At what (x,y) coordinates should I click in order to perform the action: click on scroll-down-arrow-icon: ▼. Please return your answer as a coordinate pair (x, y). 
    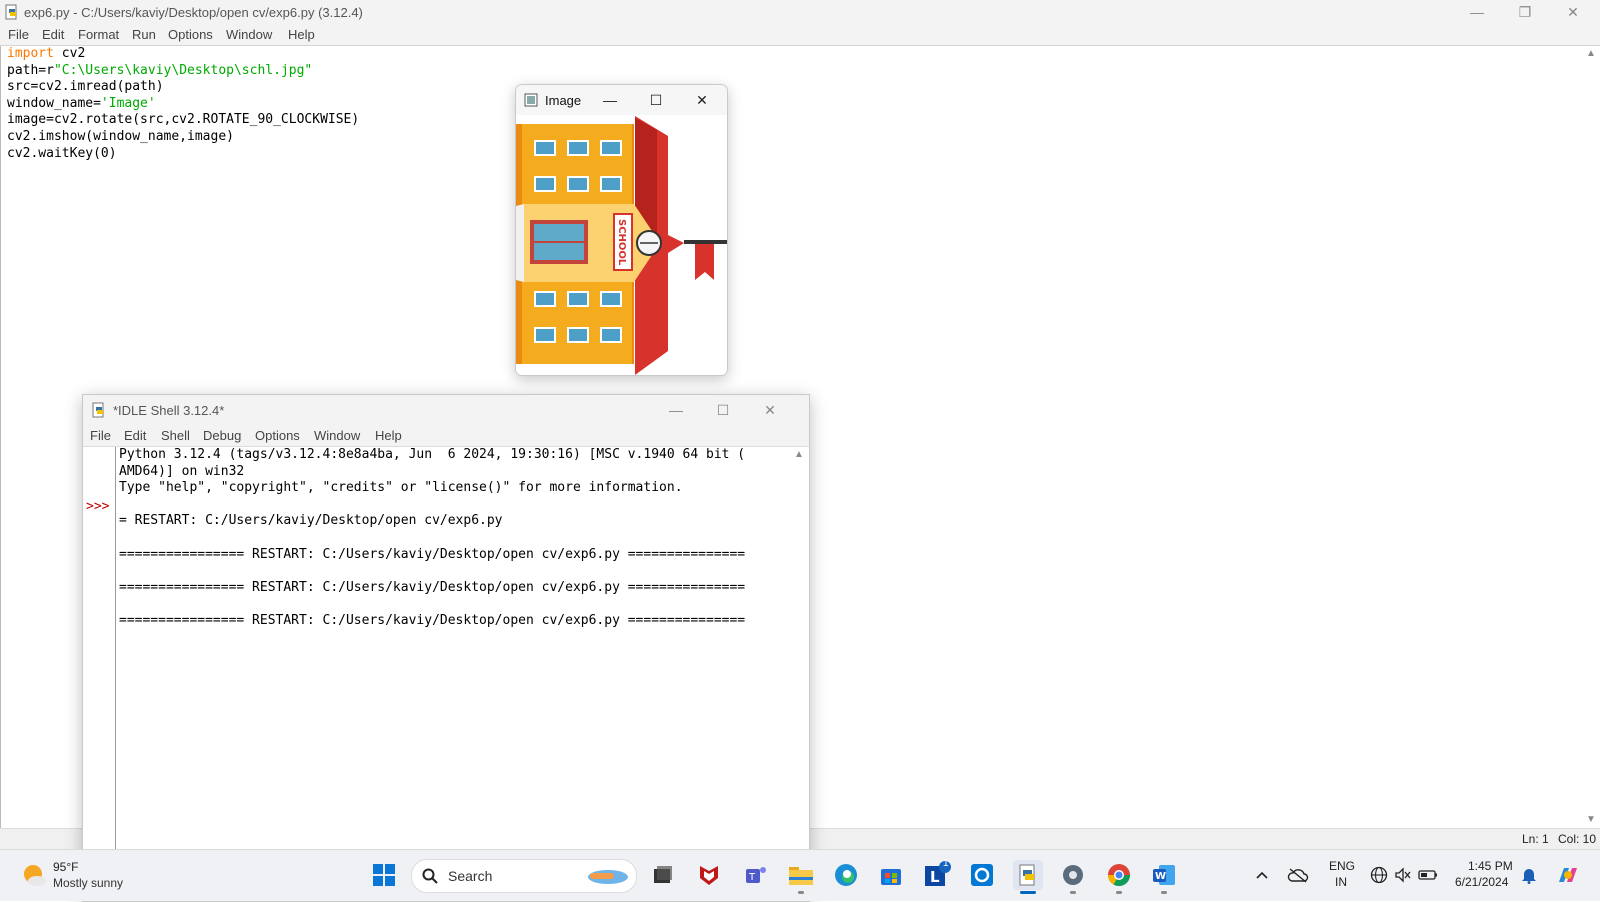
    Looking at the image, I should click on (1591, 819).